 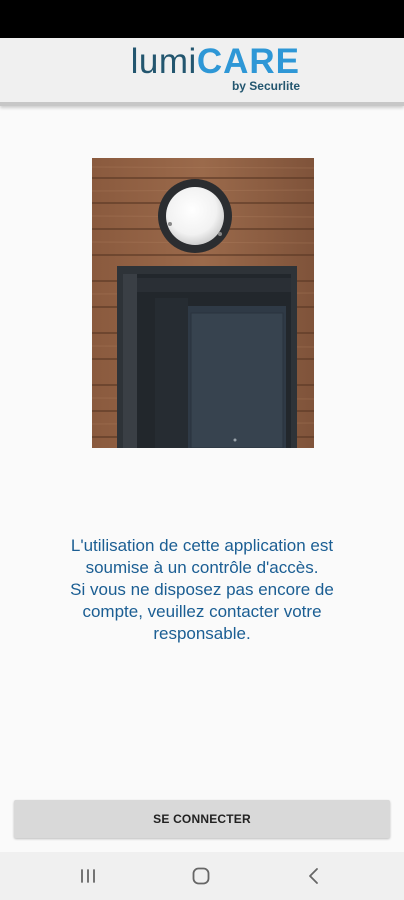 What do you see at coordinates (202, 611) in the screenshot?
I see `message-line-4: compte, veuillez contacter votre` at bounding box center [202, 611].